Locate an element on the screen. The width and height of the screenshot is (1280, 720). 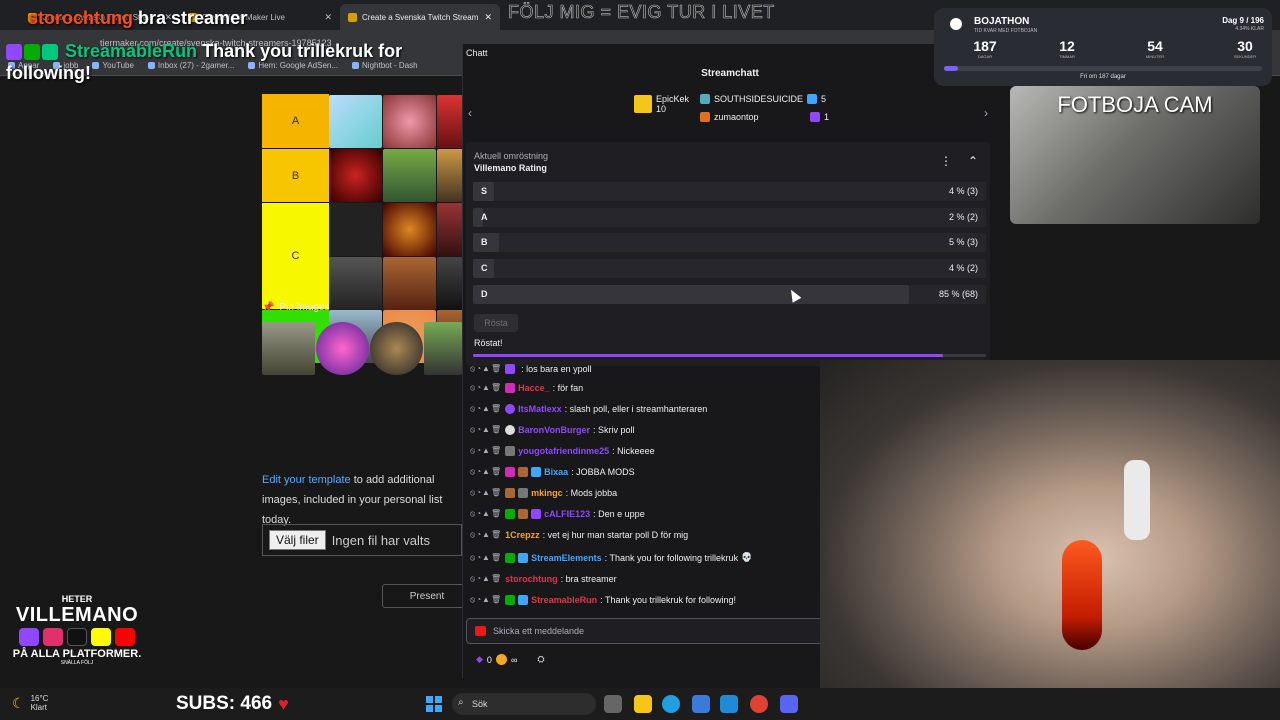
counter-hours: 12 TIMMAR is located at coordinates (1067, 48).